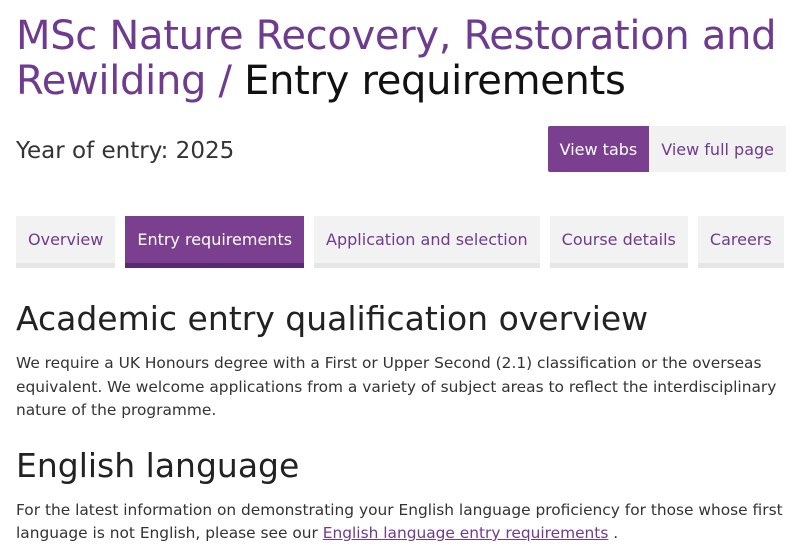 The image size is (796, 557). I want to click on view-toggle: View tabs View full page, so click(666, 149).